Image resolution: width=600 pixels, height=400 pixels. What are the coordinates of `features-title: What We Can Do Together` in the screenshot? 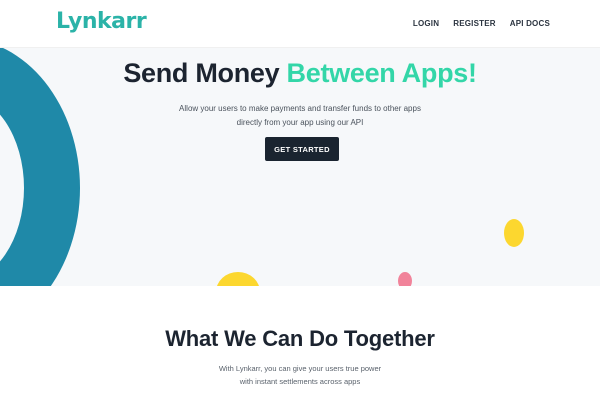 It's located at (300, 338).